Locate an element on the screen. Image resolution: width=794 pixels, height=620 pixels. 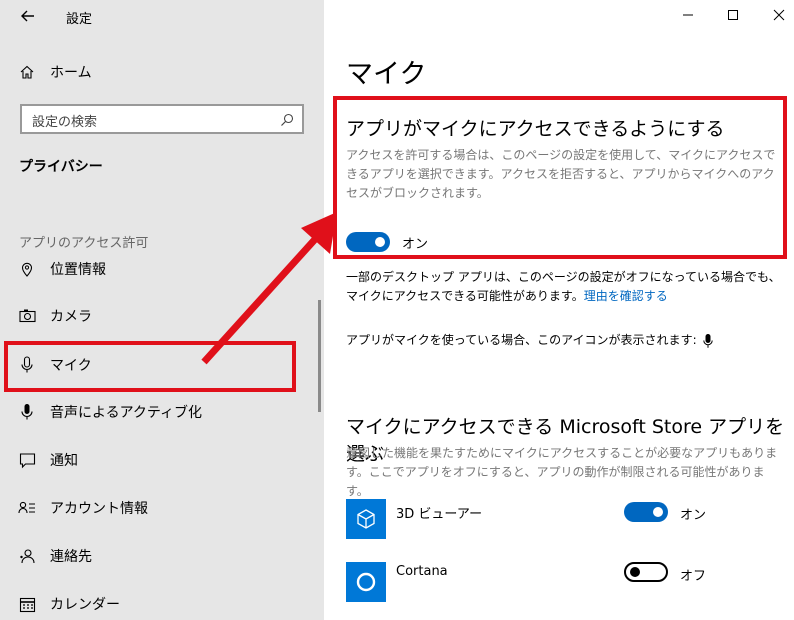
sidebar-item-home: ホーム is located at coordinates (160, 72).